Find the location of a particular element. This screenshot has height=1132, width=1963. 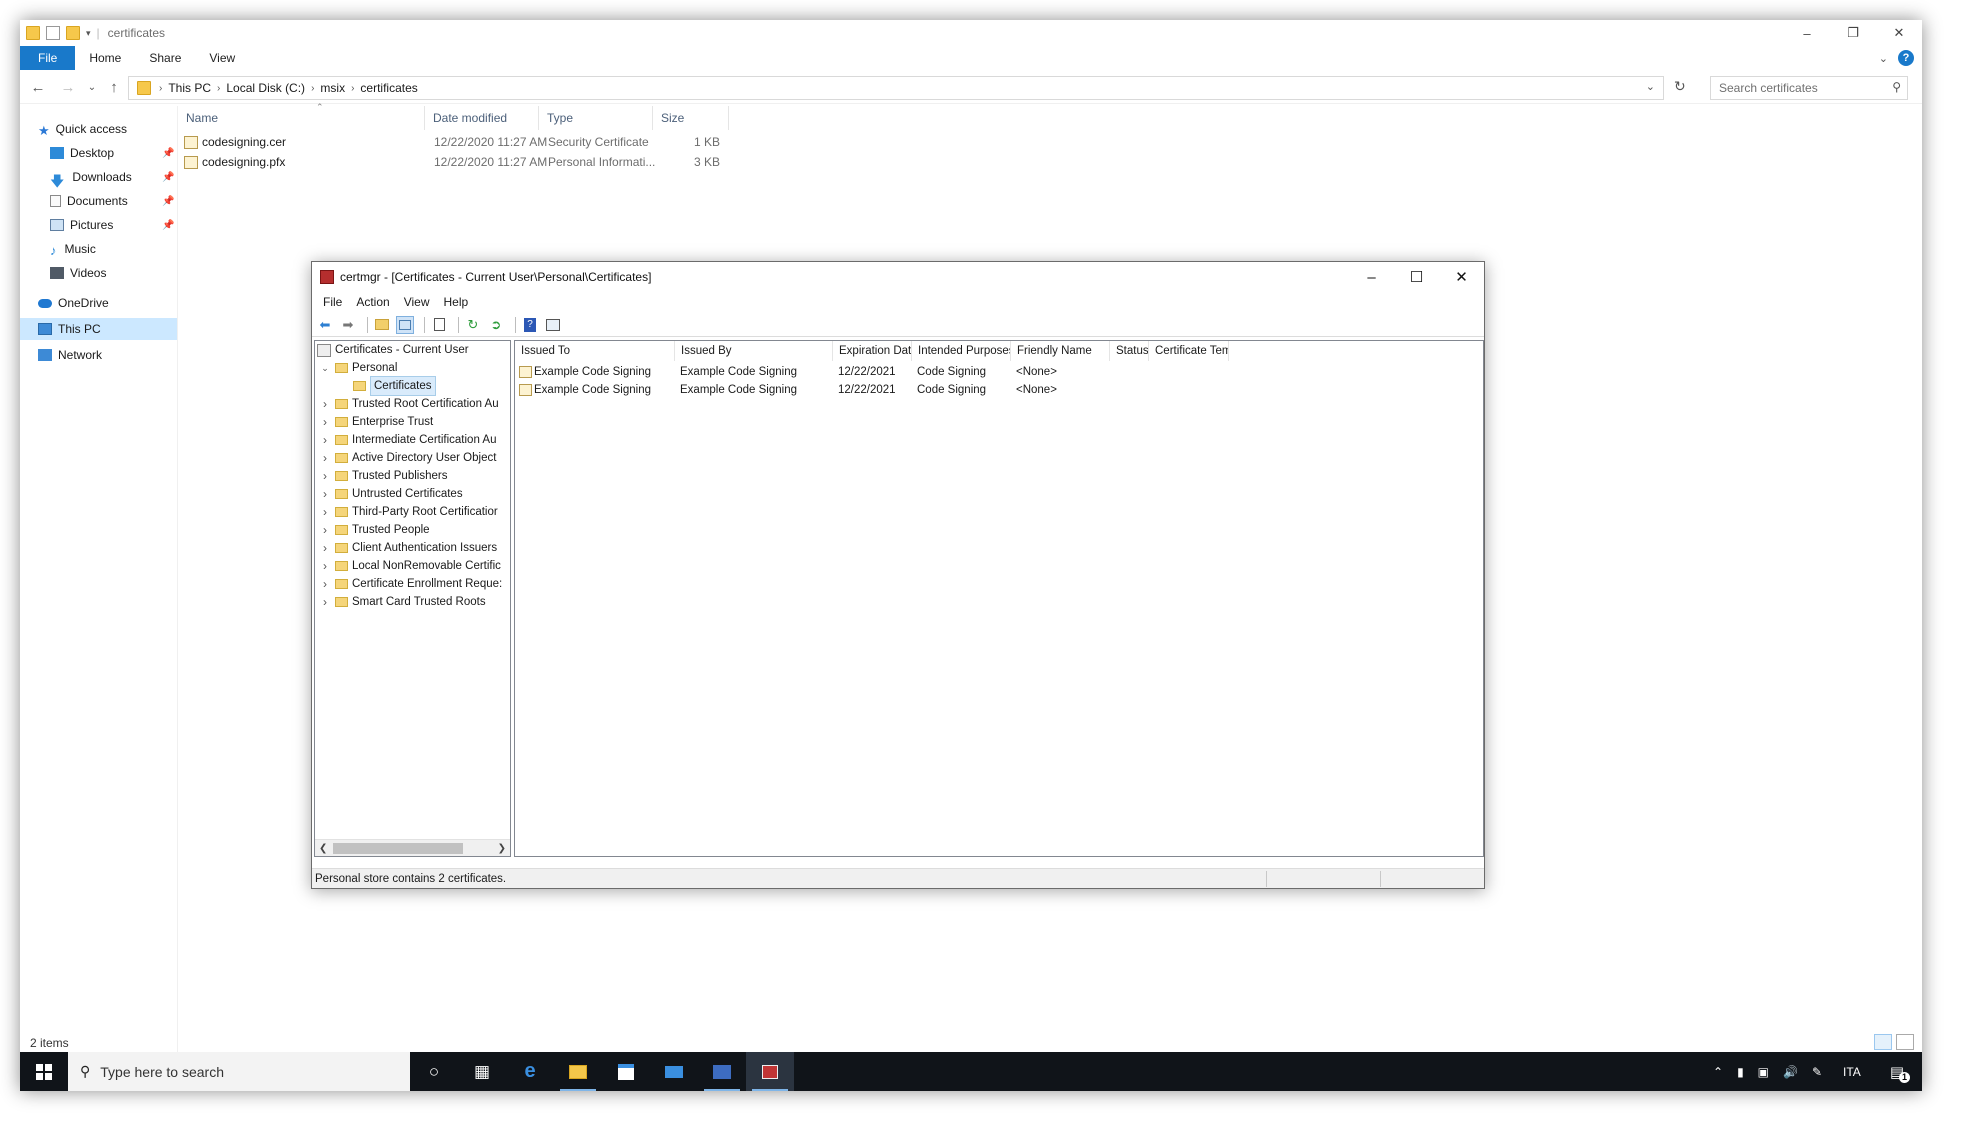

certmgr-taskbar-icon is located at coordinates (770, 1071).